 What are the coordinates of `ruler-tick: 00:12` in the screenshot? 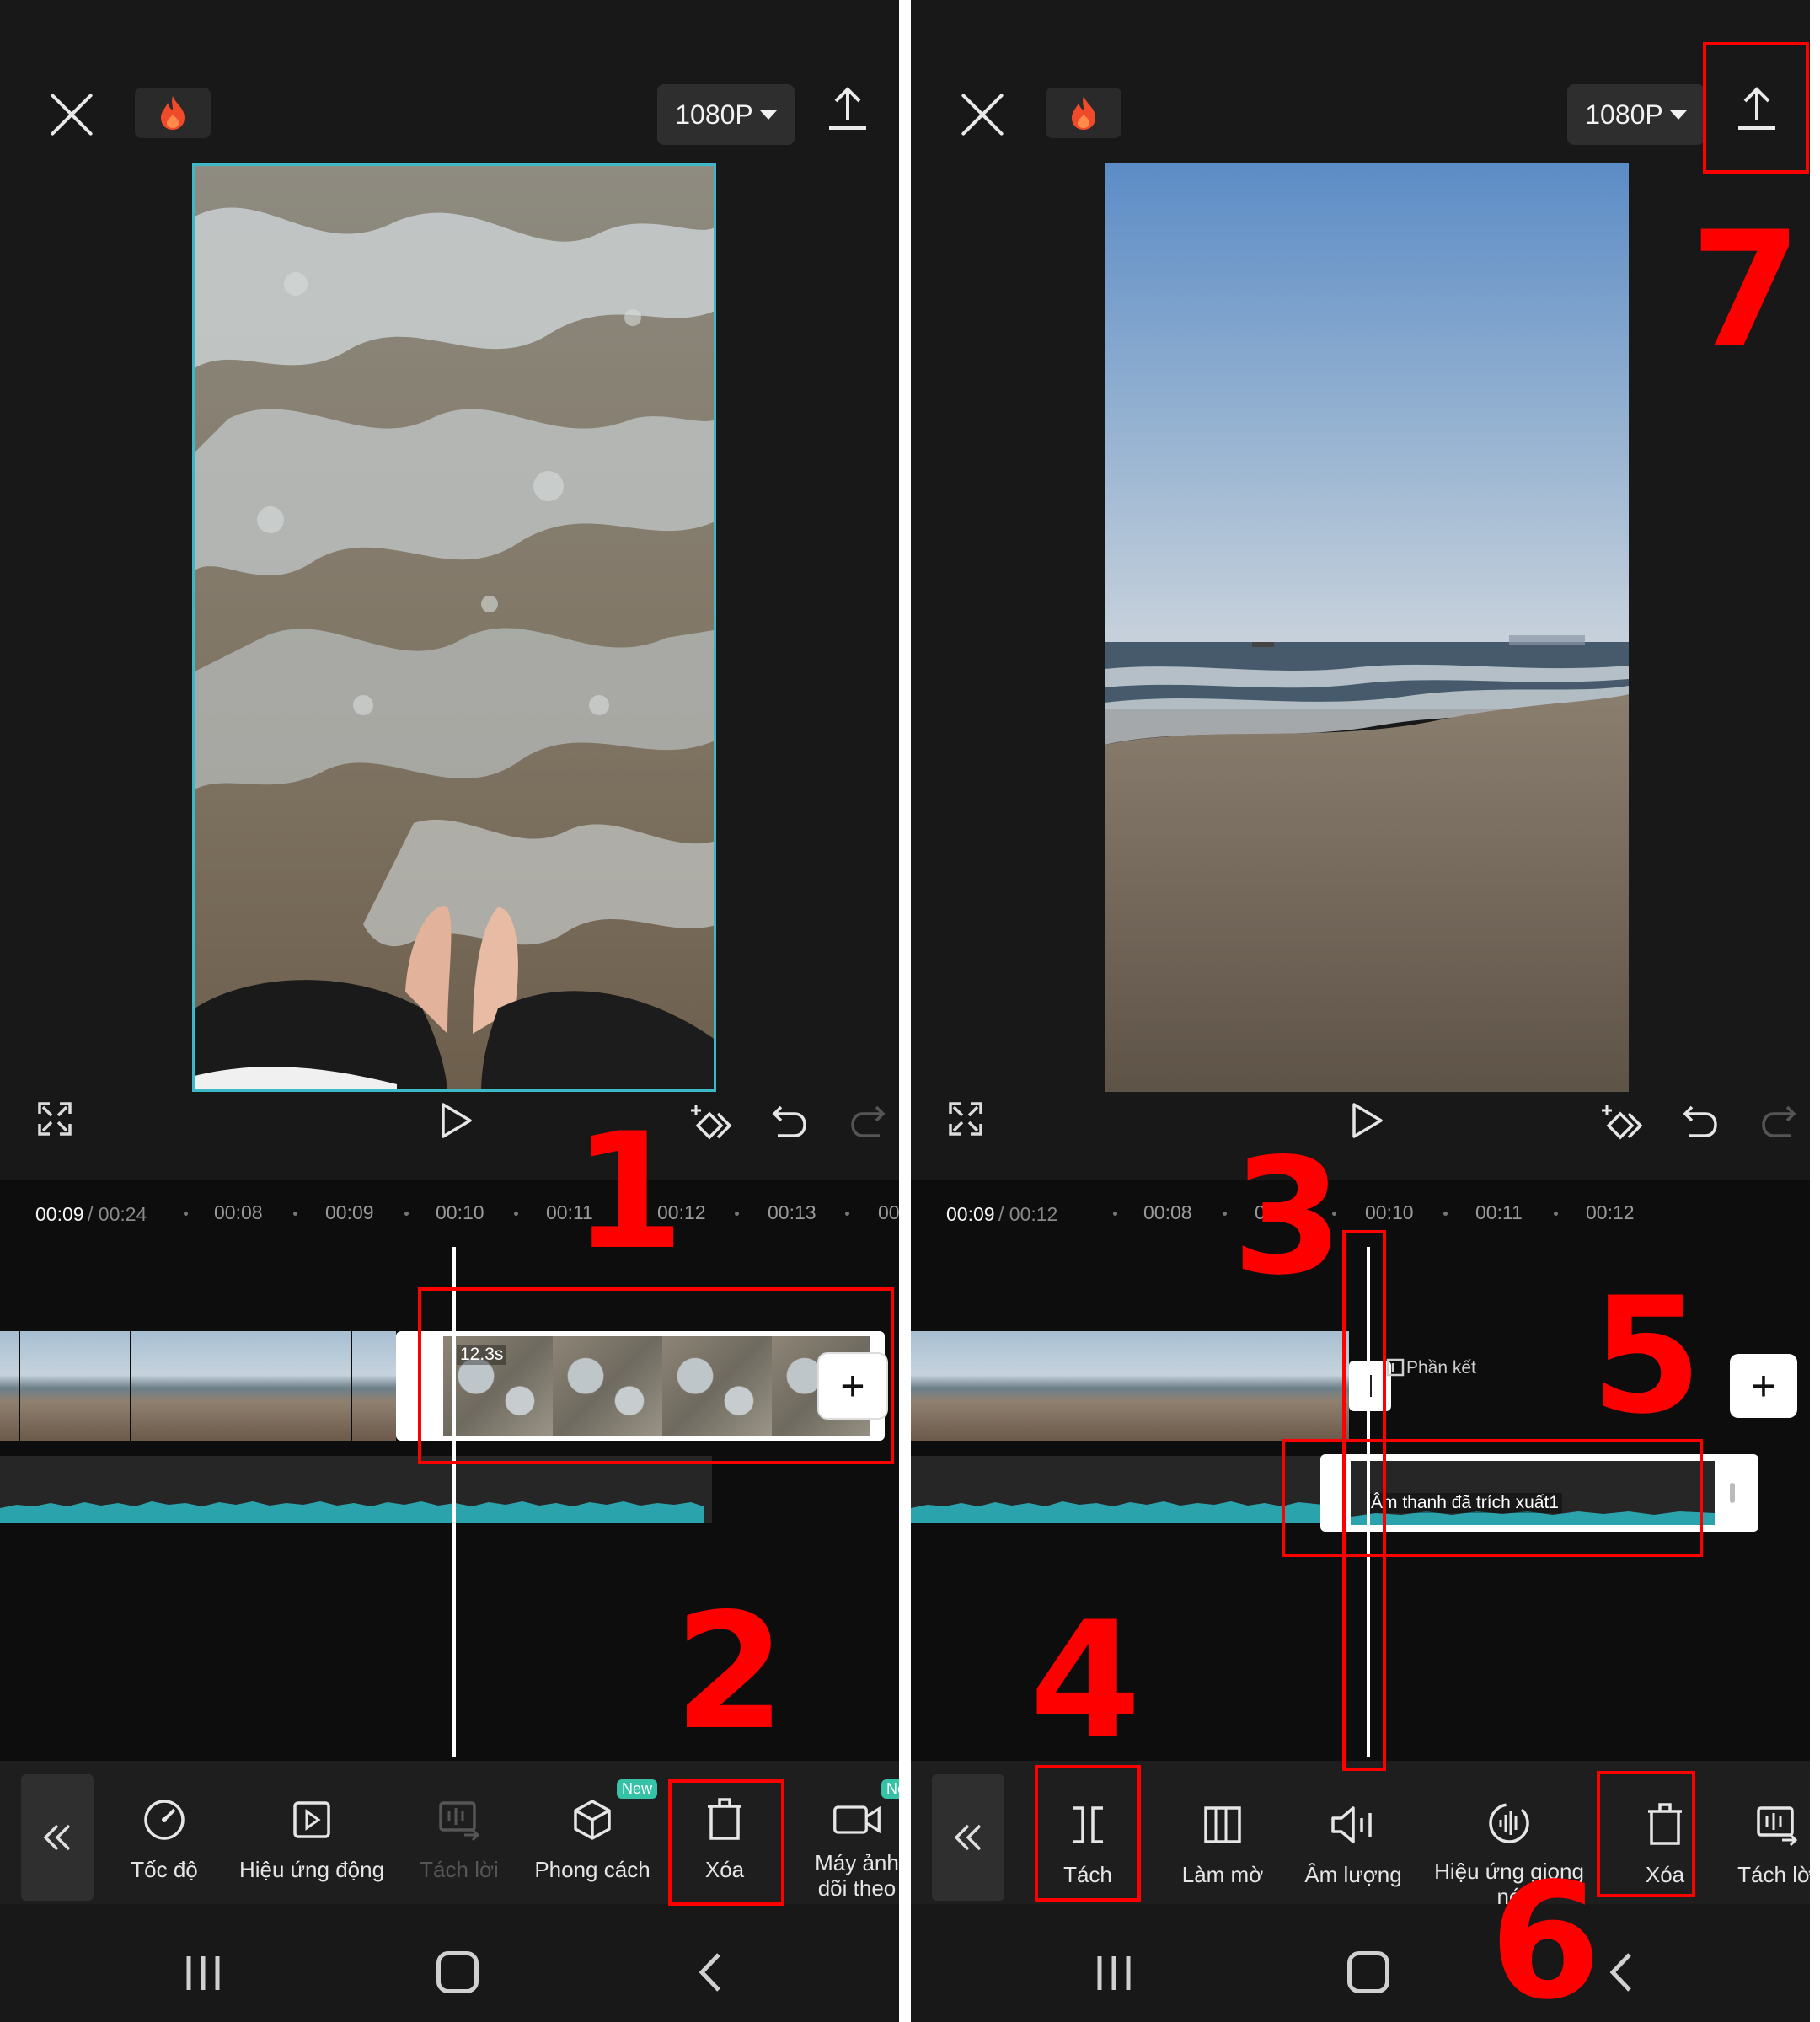 It's located at (1610, 1212).